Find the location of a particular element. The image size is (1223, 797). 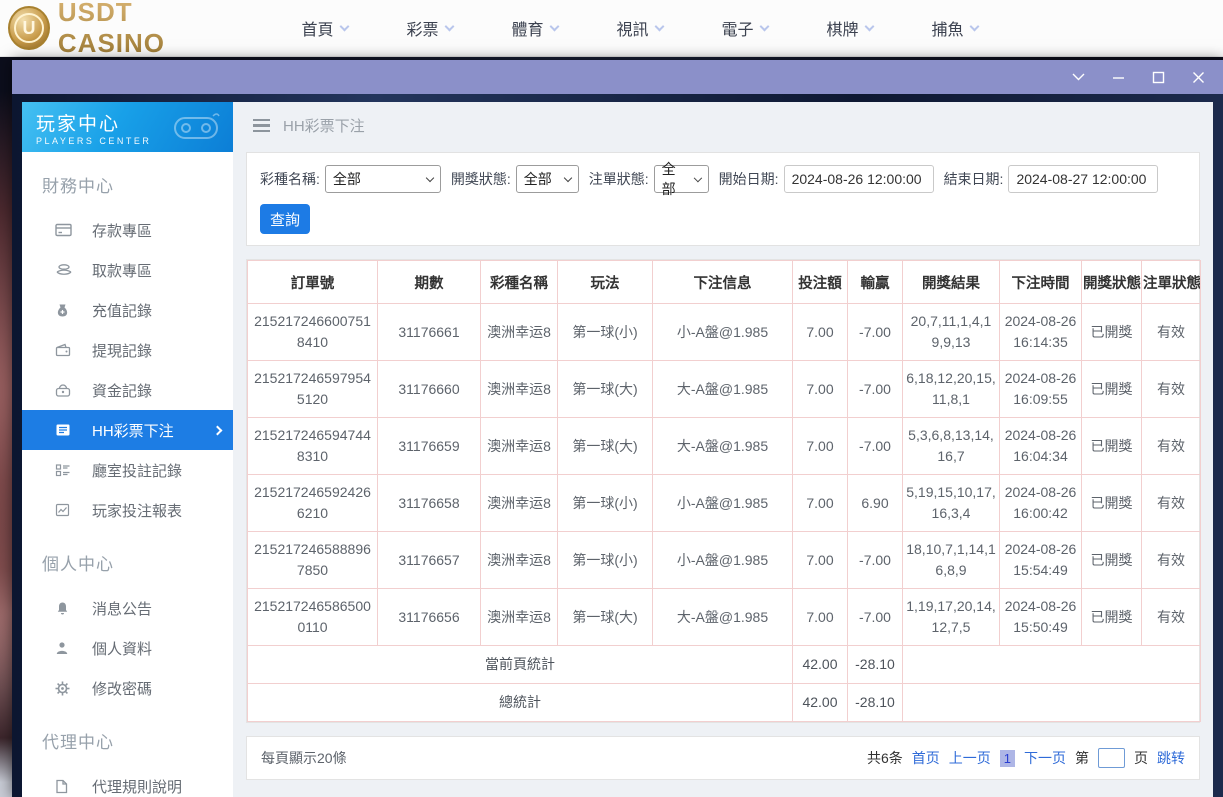

nav-item-home: 首頁 is located at coordinates (324, 28).